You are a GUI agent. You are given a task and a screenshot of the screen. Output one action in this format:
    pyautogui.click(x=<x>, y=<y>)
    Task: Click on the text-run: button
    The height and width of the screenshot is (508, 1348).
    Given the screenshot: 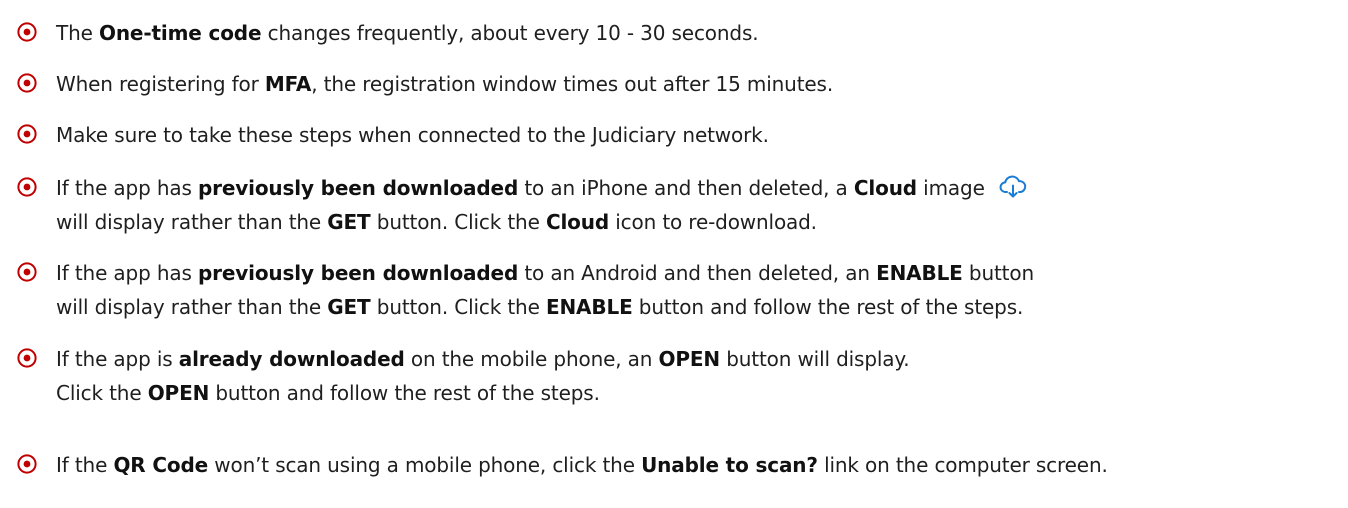 What is the action you would take?
    pyautogui.click(x=998, y=273)
    